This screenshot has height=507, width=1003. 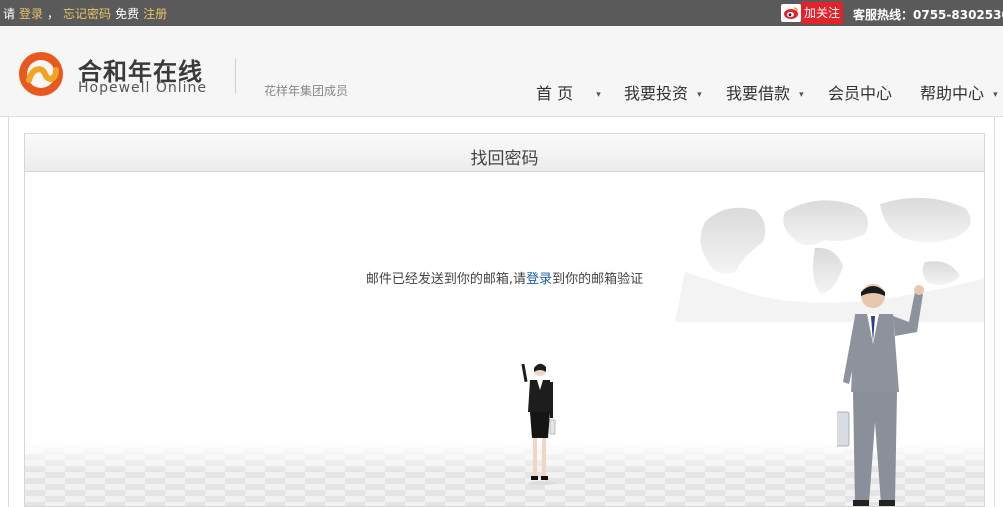 I want to click on businesswoman-illustration, so click(x=538, y=424).